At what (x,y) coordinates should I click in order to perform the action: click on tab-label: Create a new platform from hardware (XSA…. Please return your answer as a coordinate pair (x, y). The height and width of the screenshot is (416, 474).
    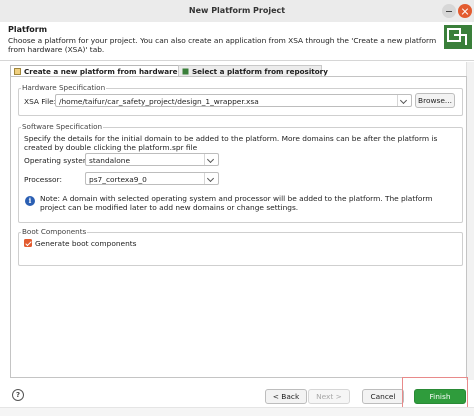
    Looking at the image, I should click on (113, 71).